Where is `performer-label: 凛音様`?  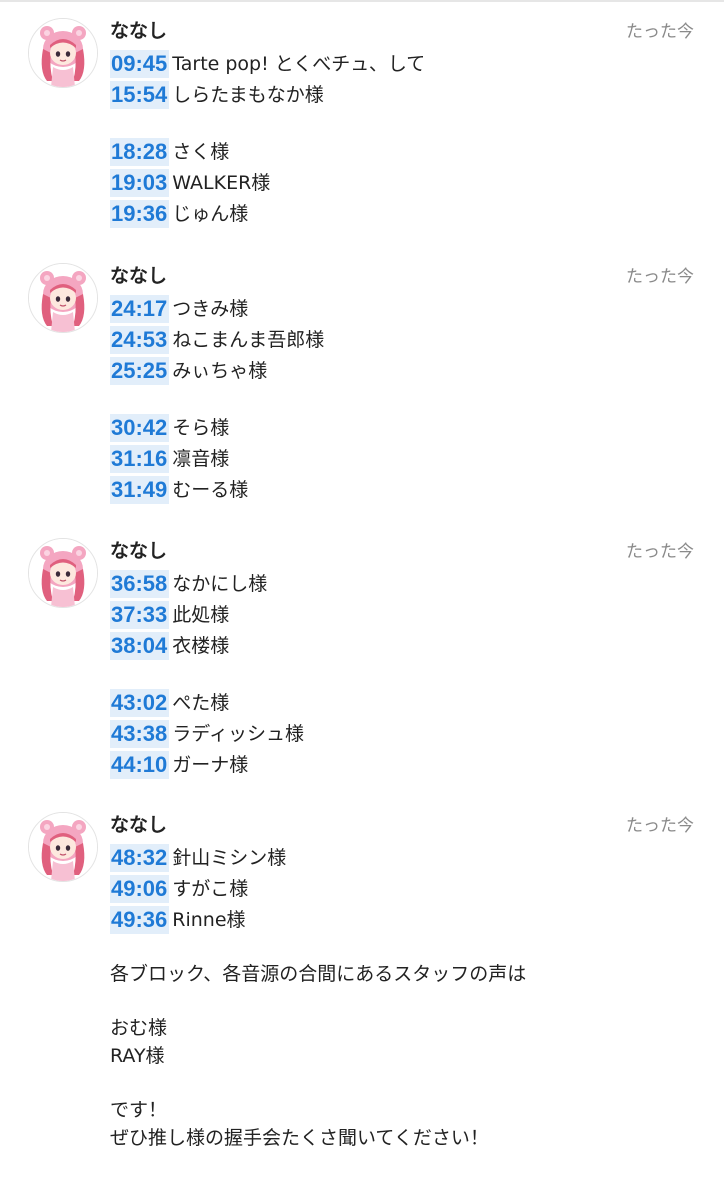
performer-label: 凛音様 is located at coordinates (201, 458).